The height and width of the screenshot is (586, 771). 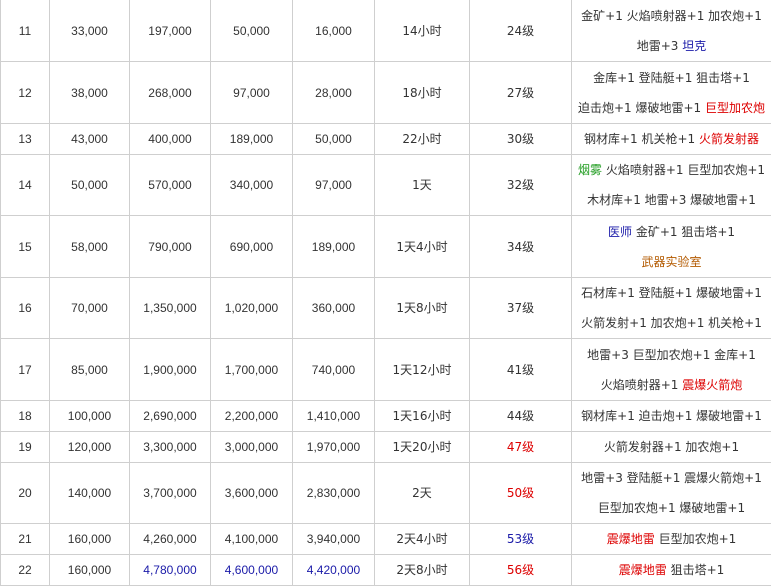 What do you see at coordinates (619, 231) in the screenshot?
I see `new-building-label: 医师` at bounding box center [619, 231].